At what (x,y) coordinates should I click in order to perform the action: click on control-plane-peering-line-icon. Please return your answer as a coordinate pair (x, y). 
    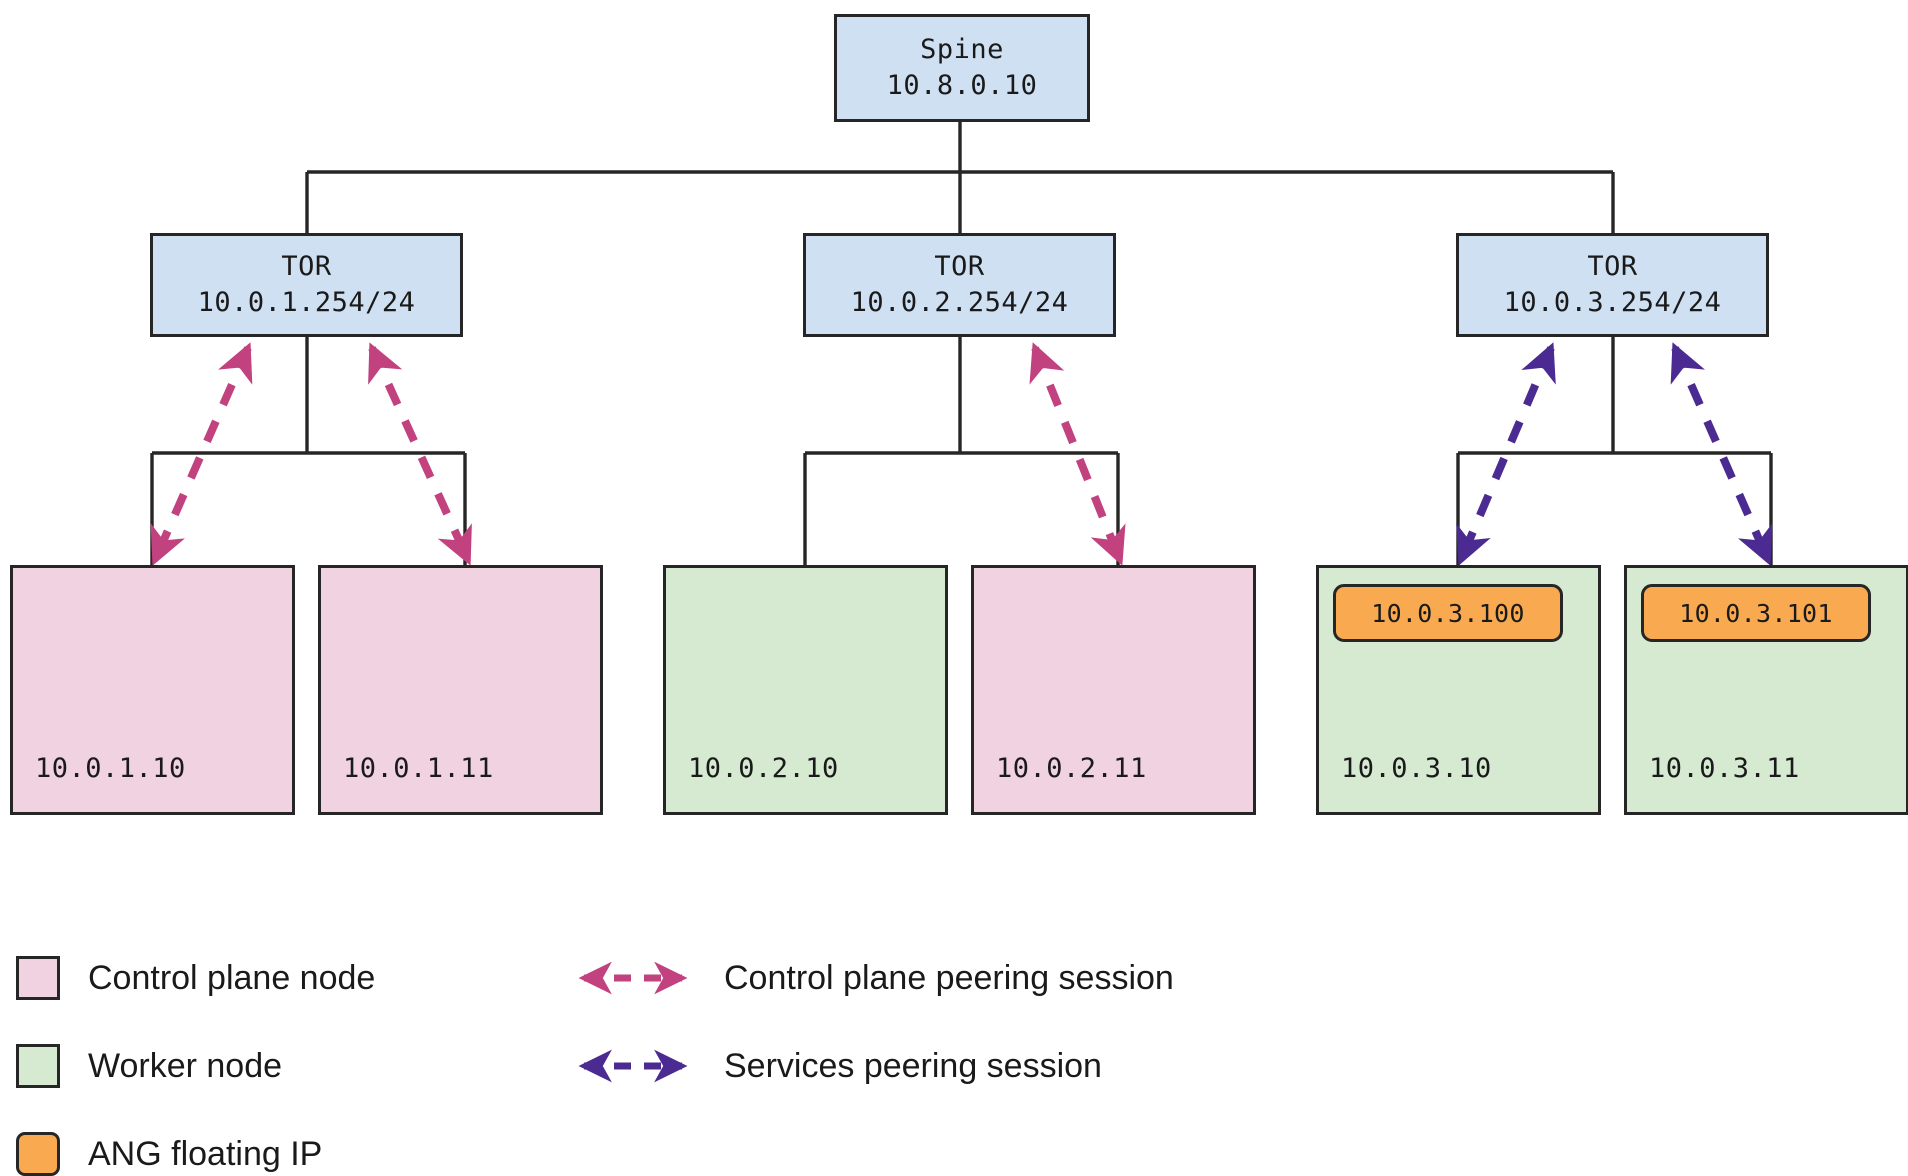
    Looking at the image, I should click on (633, 978).